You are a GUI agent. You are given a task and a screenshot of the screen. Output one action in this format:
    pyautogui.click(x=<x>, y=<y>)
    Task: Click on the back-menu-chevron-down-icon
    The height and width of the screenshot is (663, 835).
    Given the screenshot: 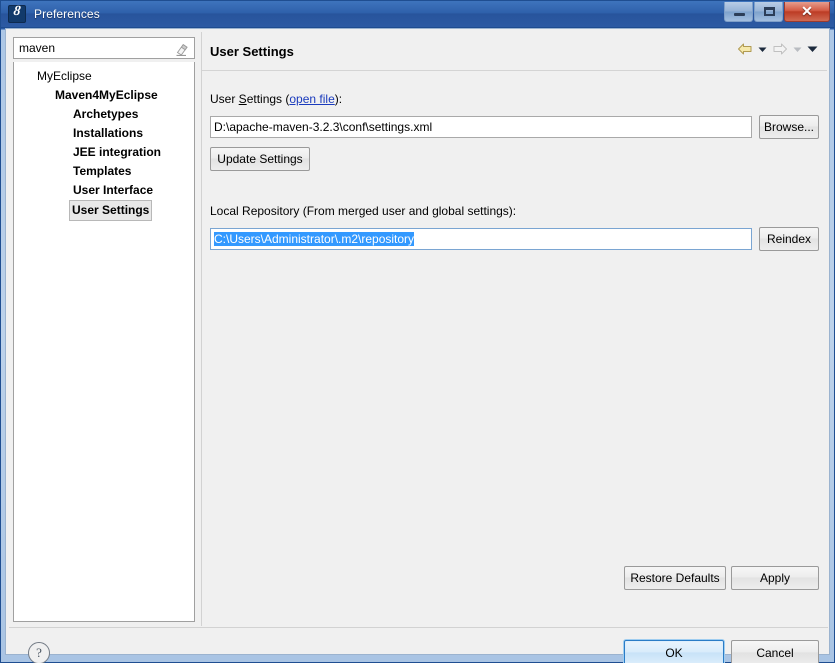 What is the action you would take?
    pyautogui.click(x=762, y=49)
    